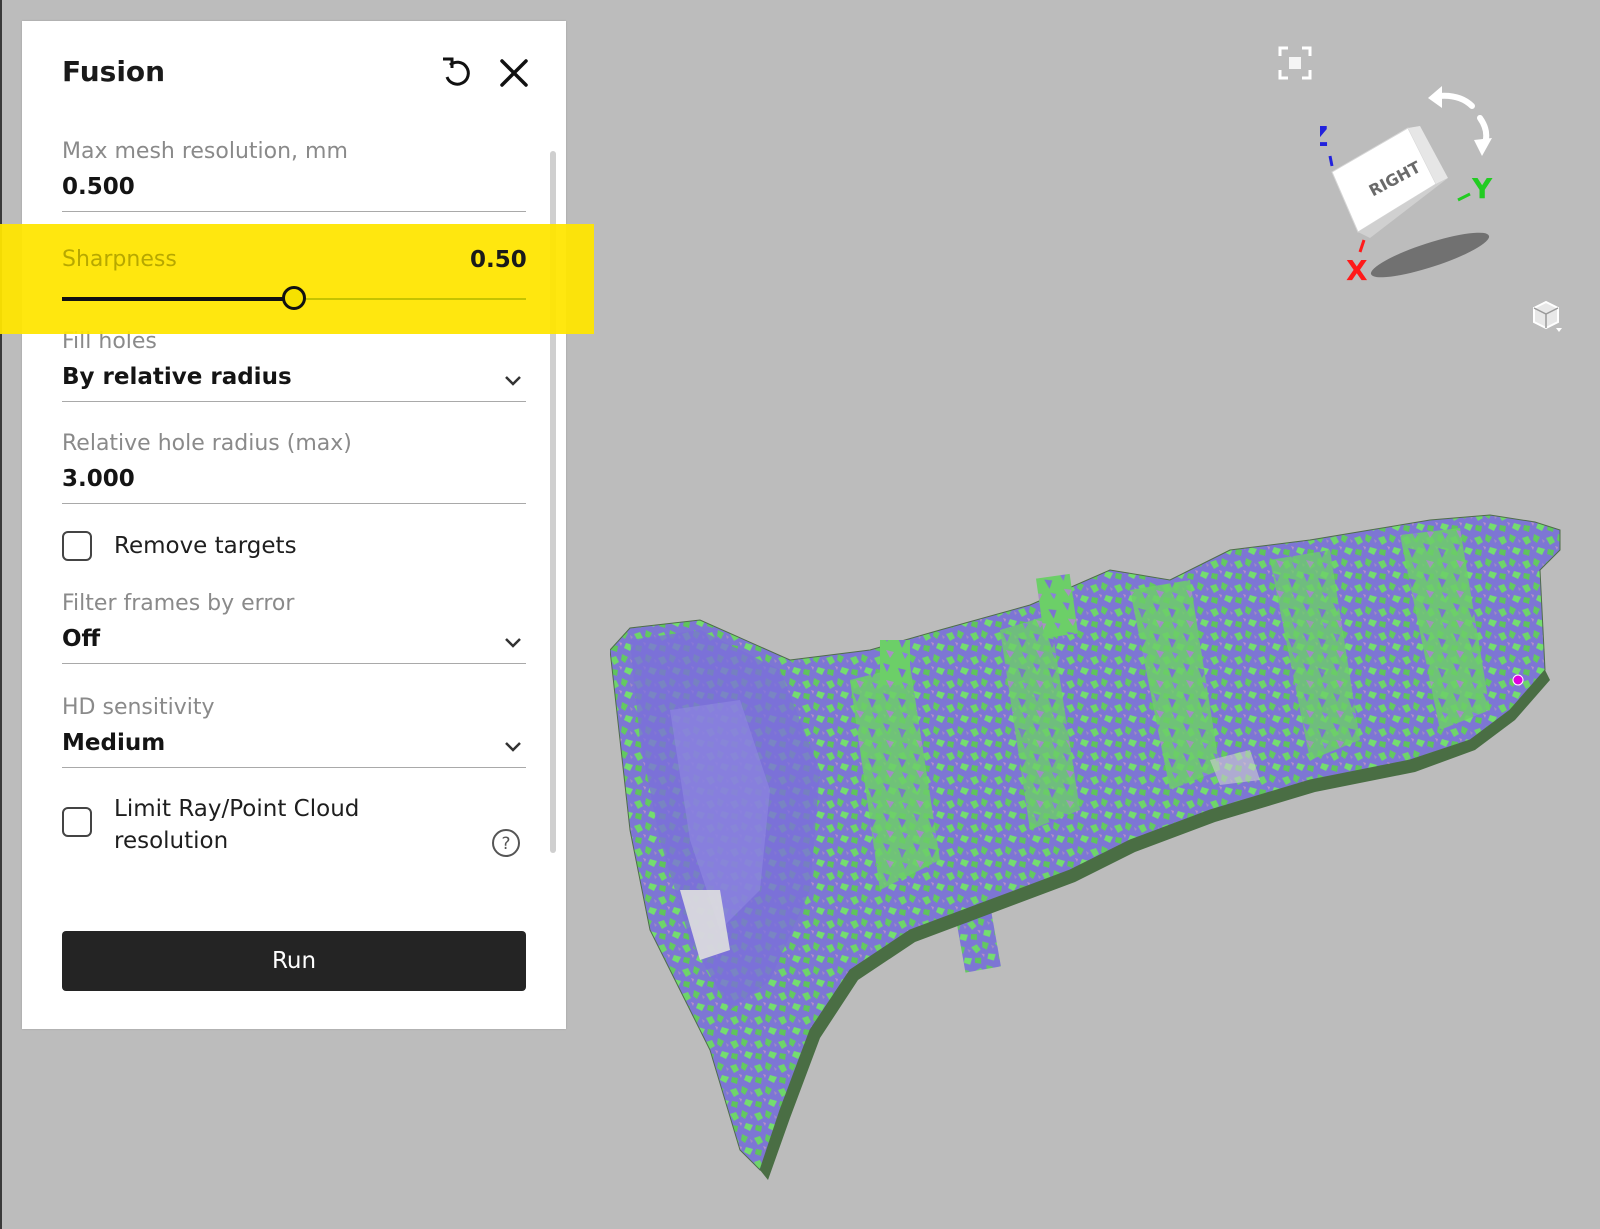  I want to click on relative-hole-radius-field: Relative hole radius (max) 3.000, so click(294, 468).